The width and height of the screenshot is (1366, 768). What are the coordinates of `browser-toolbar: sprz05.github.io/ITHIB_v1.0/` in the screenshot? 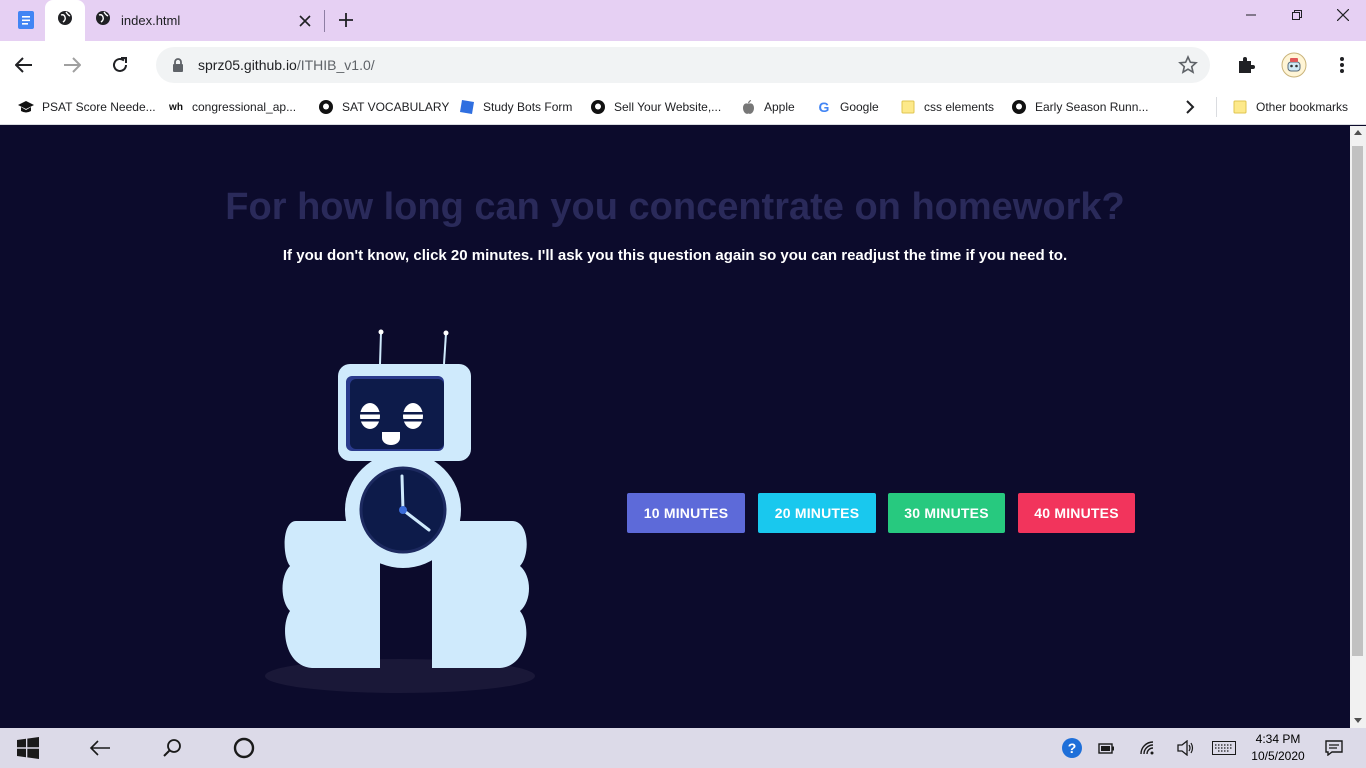 It's located at (683, 65).